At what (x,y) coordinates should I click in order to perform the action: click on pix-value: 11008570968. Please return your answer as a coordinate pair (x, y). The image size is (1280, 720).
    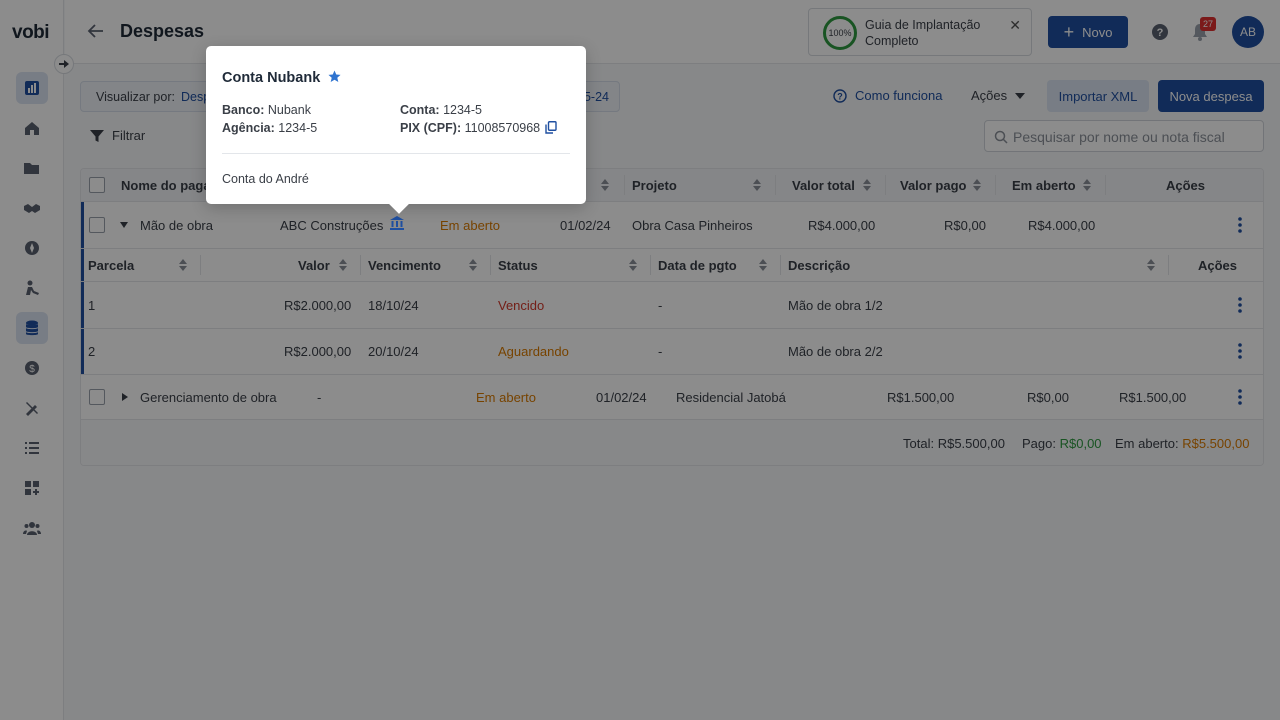
    Looking at the image, I should click on (502, 128).